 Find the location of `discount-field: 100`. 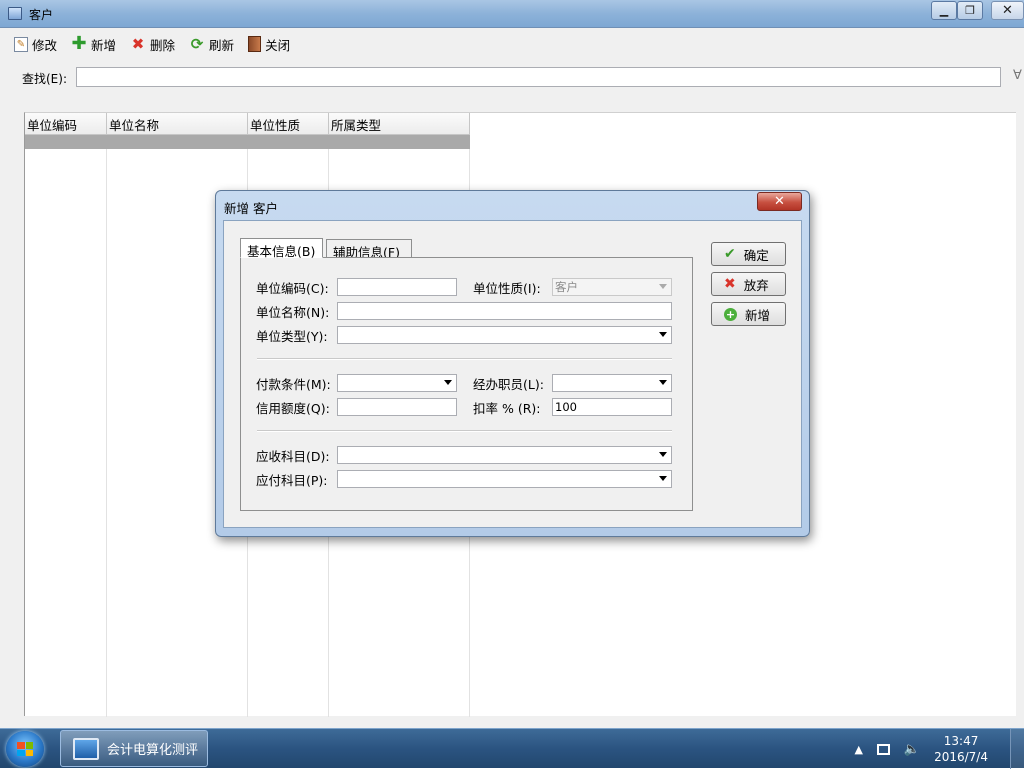

discount-field: 100 is located at coordinates (612, 407).